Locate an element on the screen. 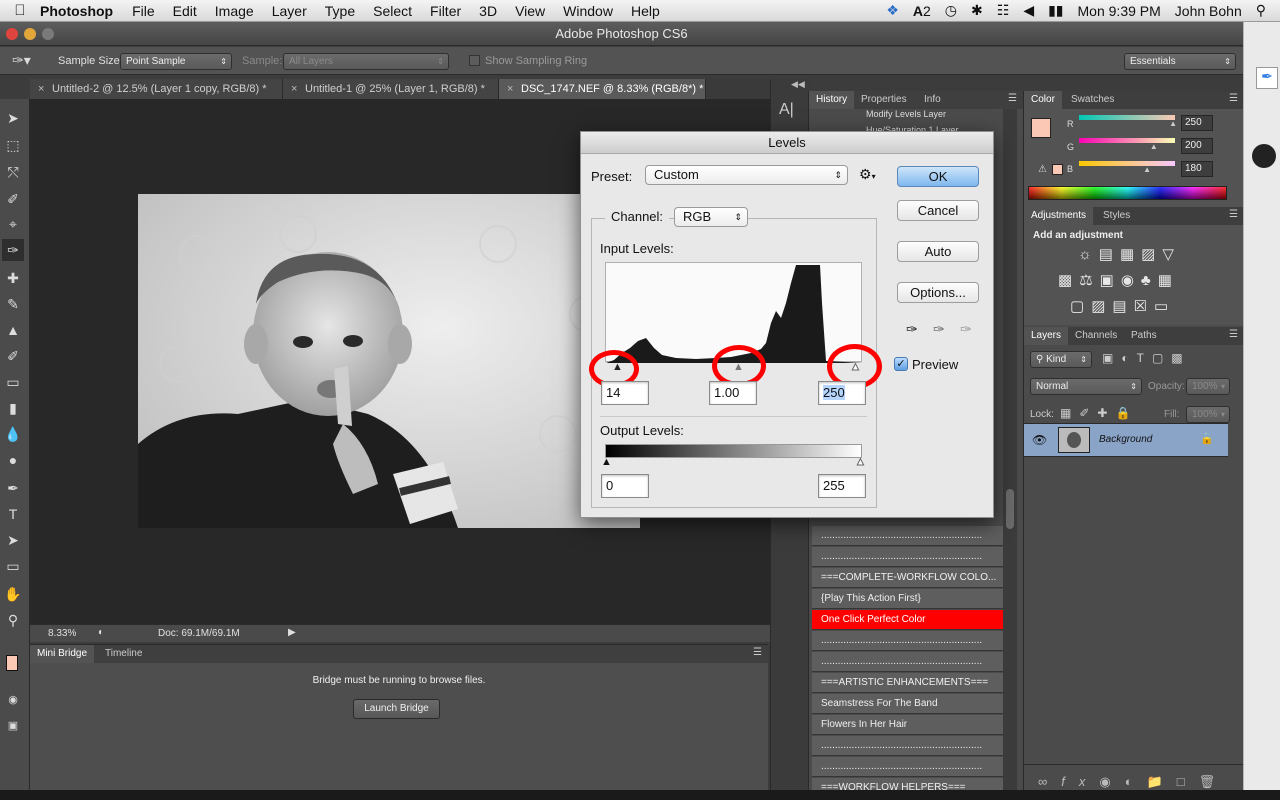 This screenshot has width=1280, height=800. tab-adjustments: Adjustments is located at coordinates (1059, 216).